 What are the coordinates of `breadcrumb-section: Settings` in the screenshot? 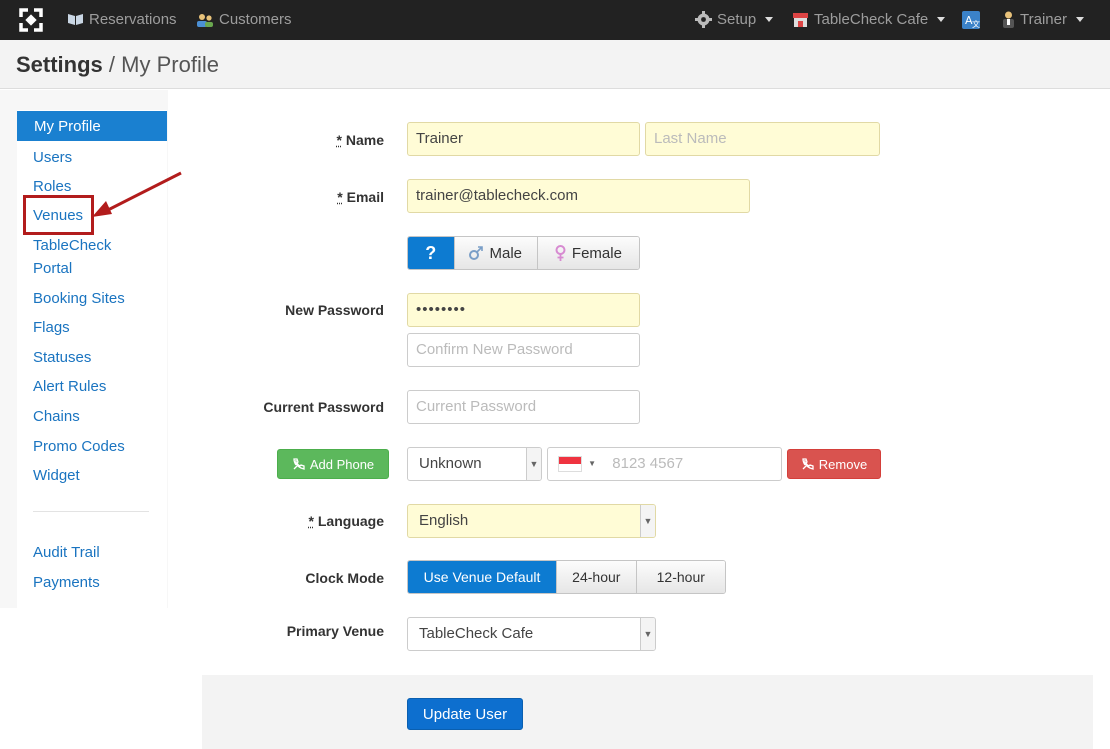 It's located at (59, 64).